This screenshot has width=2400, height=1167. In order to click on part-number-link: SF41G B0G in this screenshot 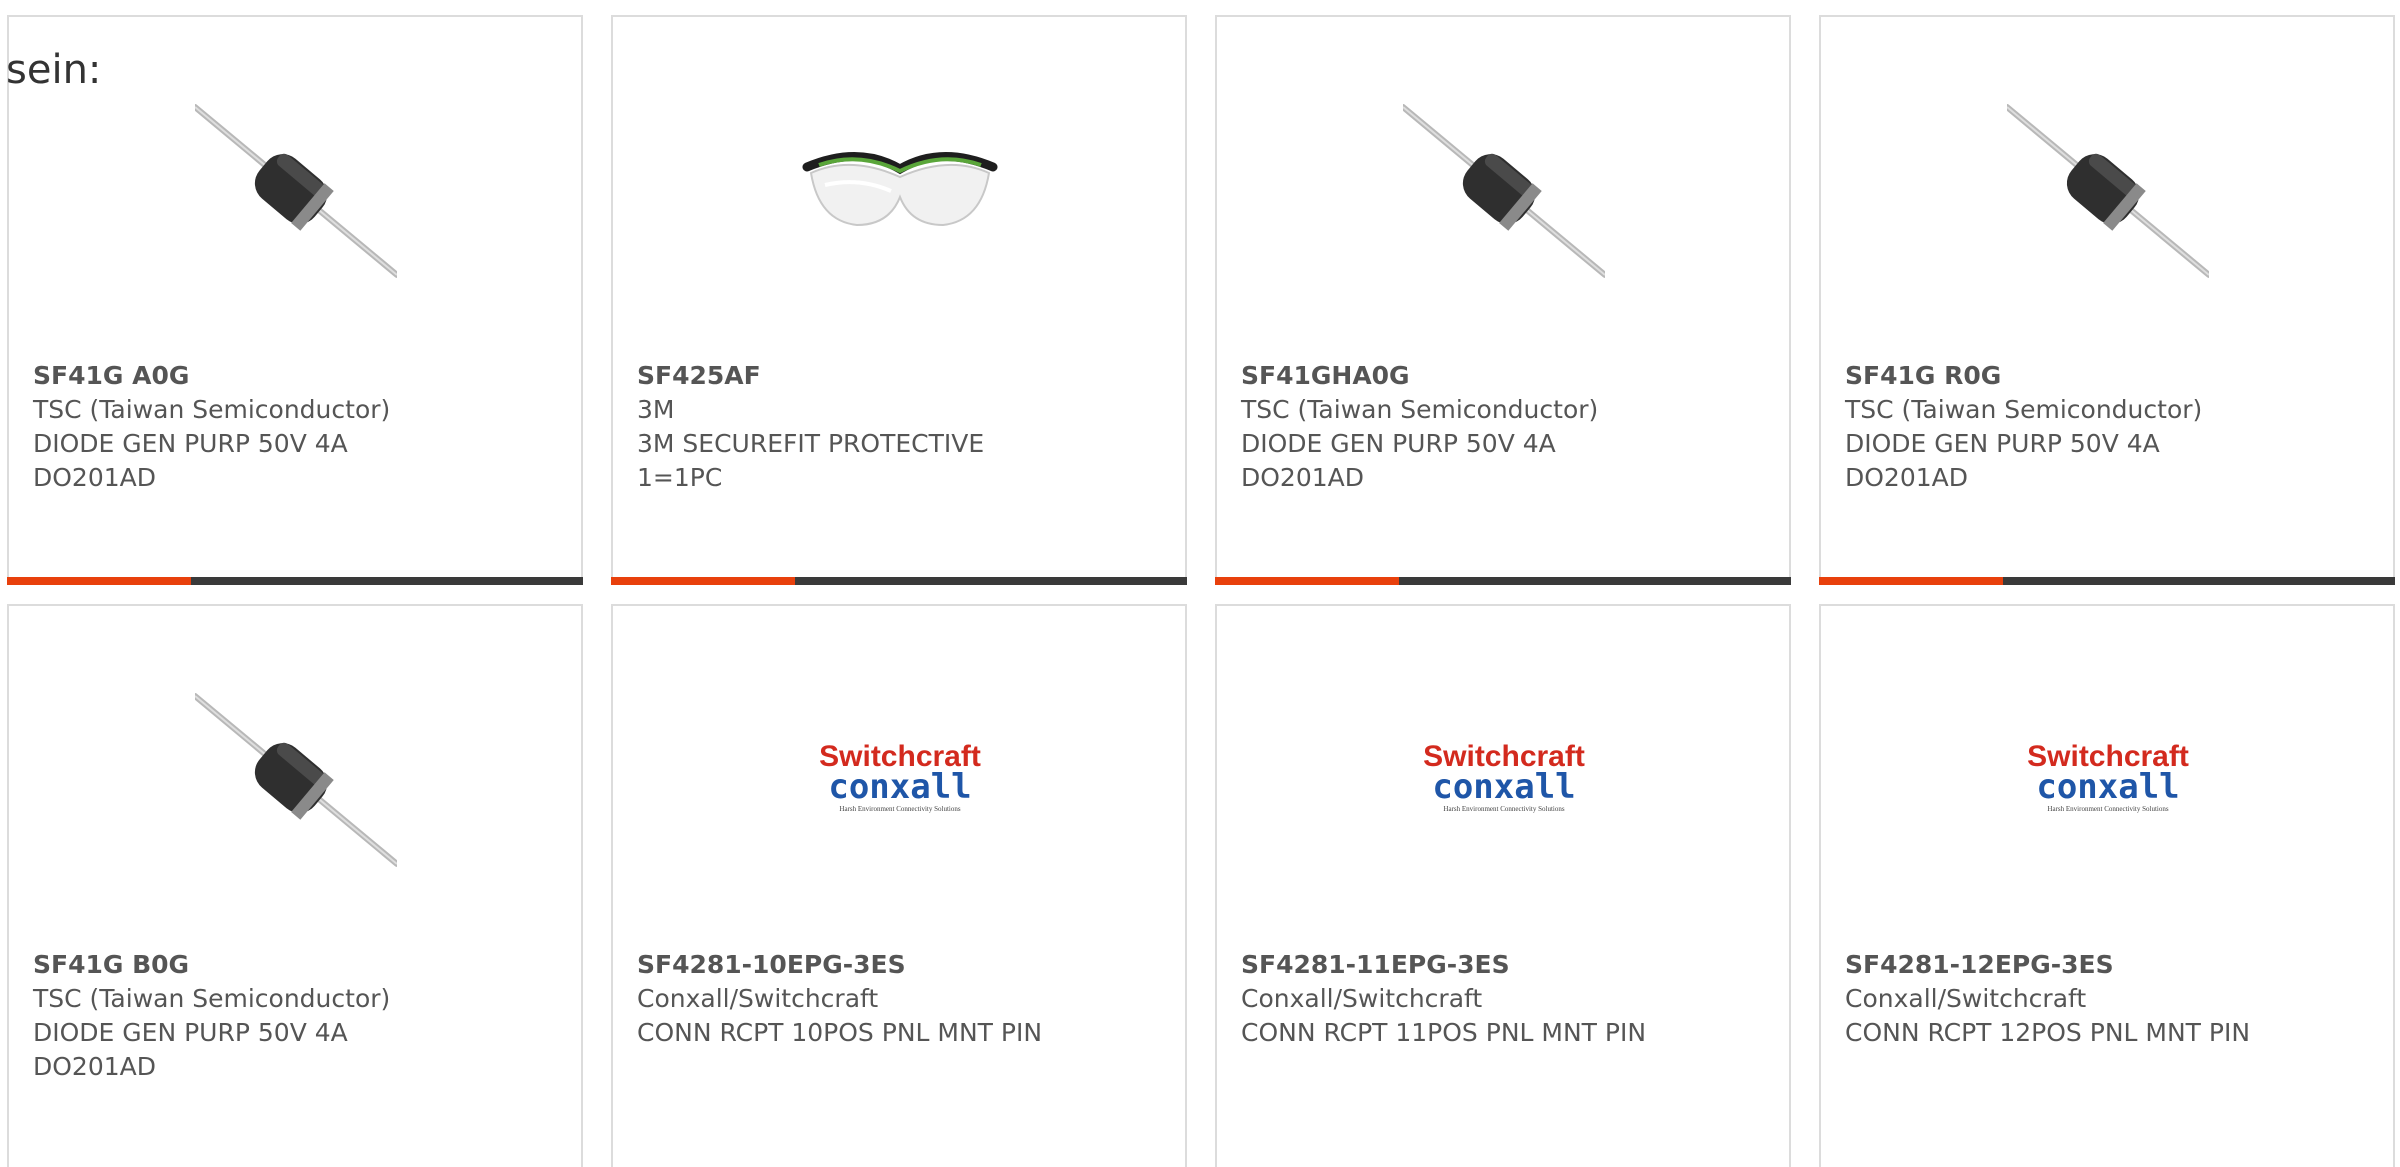, I will do `click(302, 965)`.